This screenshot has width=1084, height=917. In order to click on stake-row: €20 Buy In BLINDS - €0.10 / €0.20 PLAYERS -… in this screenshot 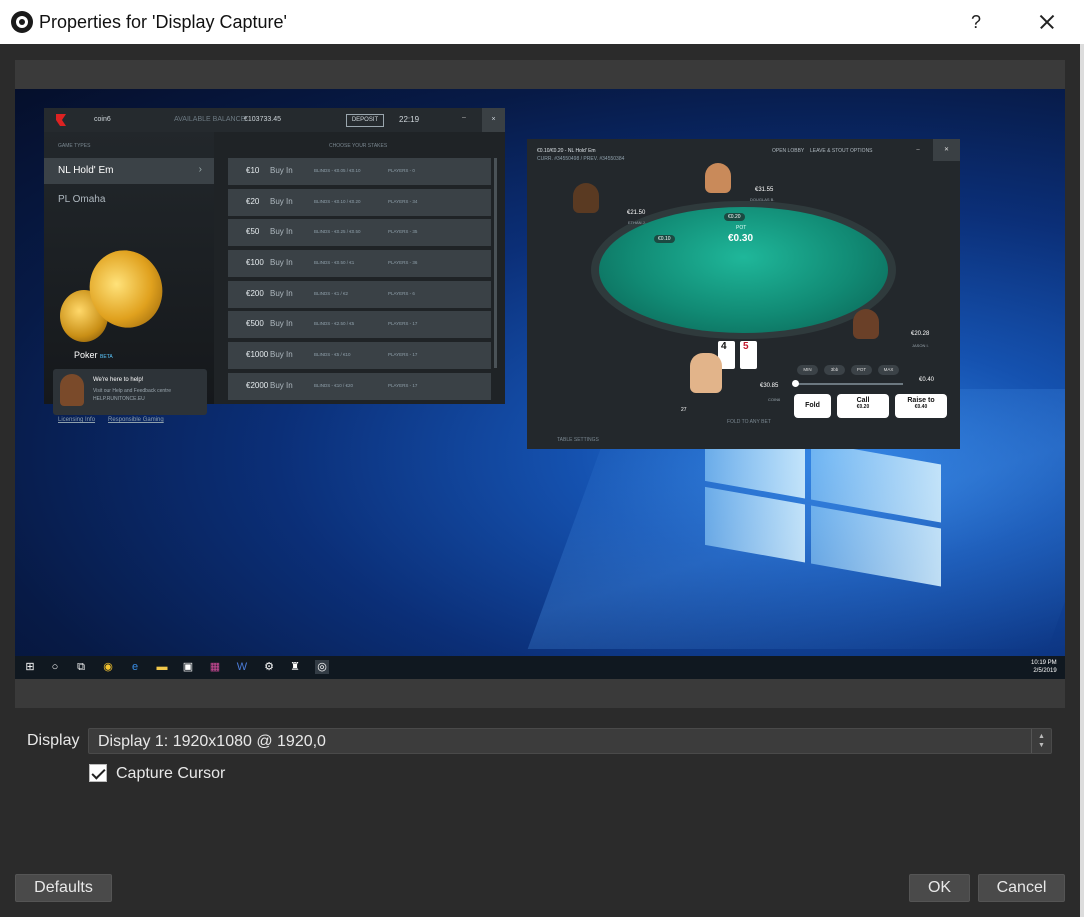, I will do `click(359, 202)`.